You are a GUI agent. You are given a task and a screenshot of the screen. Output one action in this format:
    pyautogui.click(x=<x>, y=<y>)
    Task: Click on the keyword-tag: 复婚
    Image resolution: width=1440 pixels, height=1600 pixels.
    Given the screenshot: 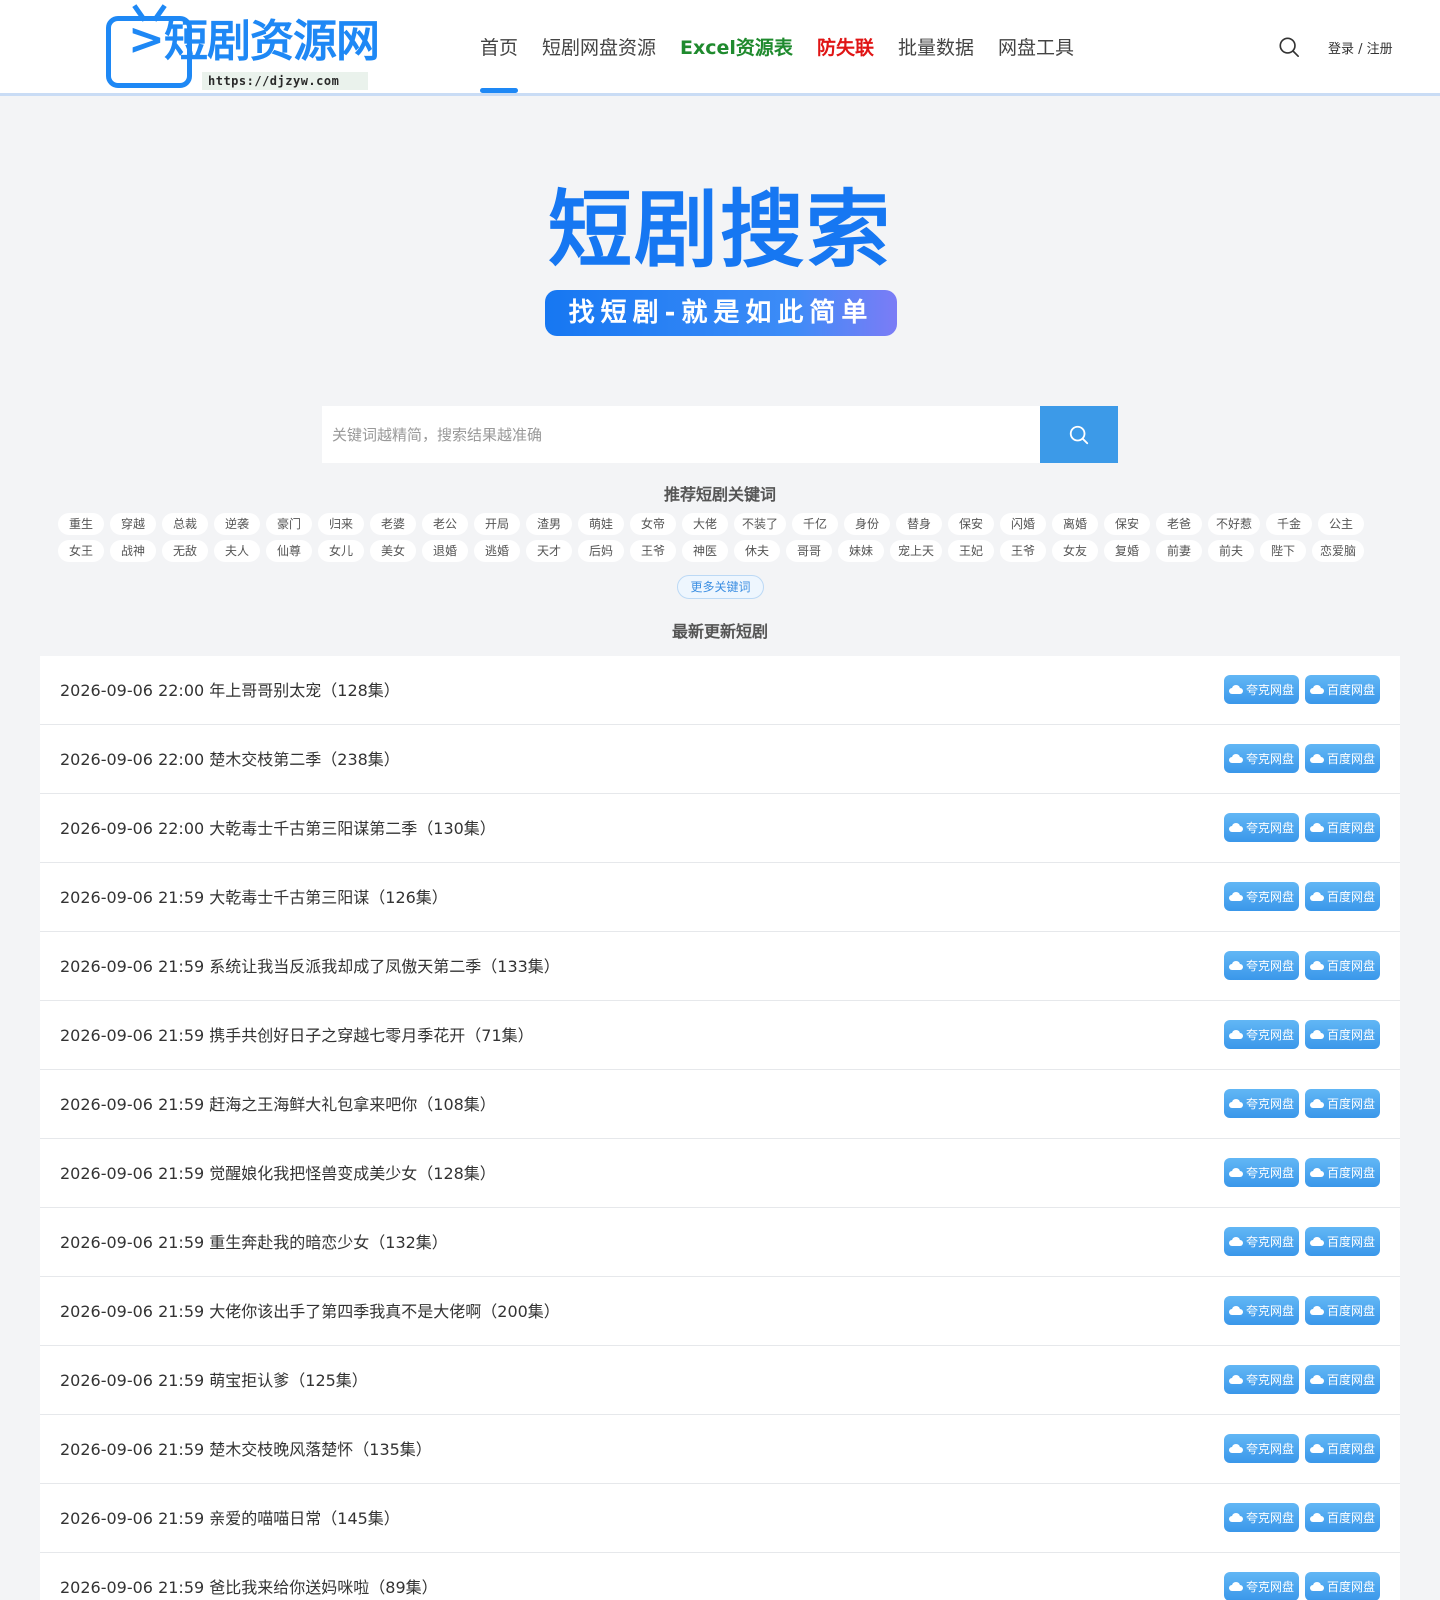 What is the action you would take?
    pyautogui.click(x=1127, y=551)
    